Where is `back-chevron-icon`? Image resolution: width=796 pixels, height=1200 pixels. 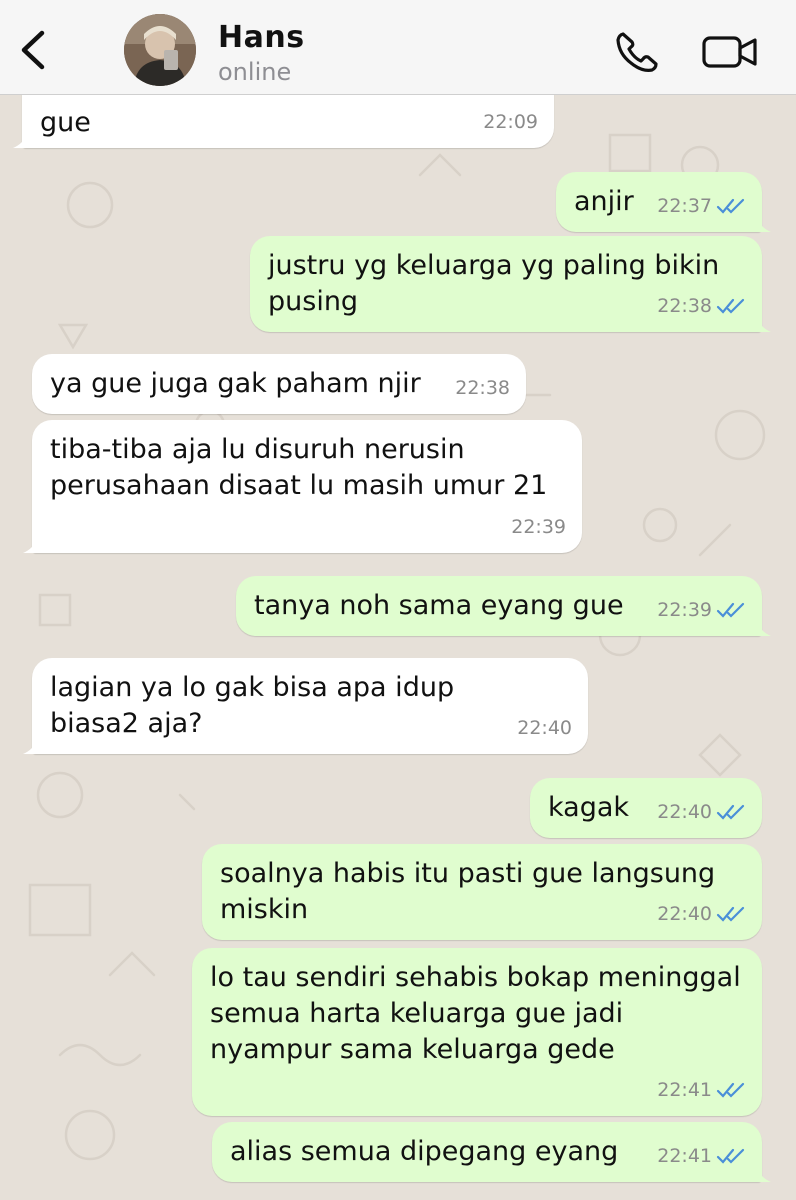
back-chevron-icon is located at coordinates (33, 50).